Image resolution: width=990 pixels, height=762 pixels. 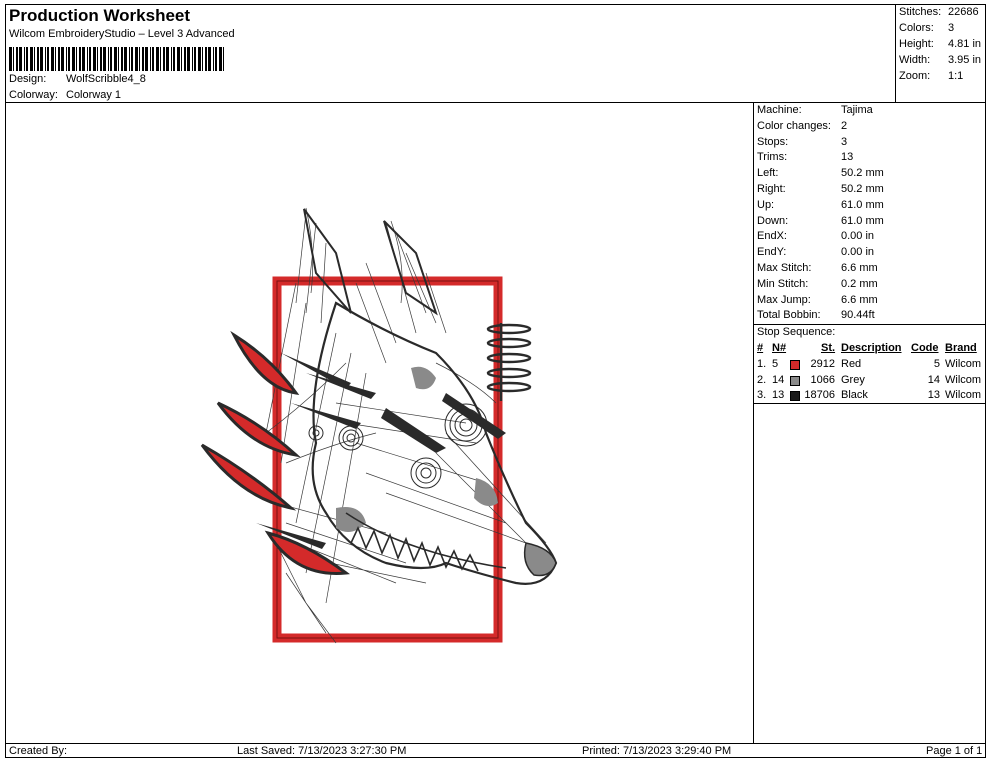 I want to click on info-value: 6.6 mm, so click(x=859, y=299).